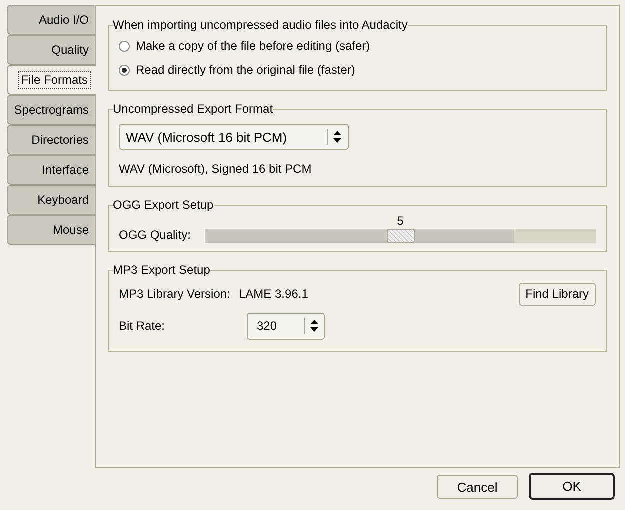 The image size is (625, 510). What do you see at coordinates (51, 140) in the screenshot?
I see `preferences-tab: Directories` at bounding box center [51, 140].